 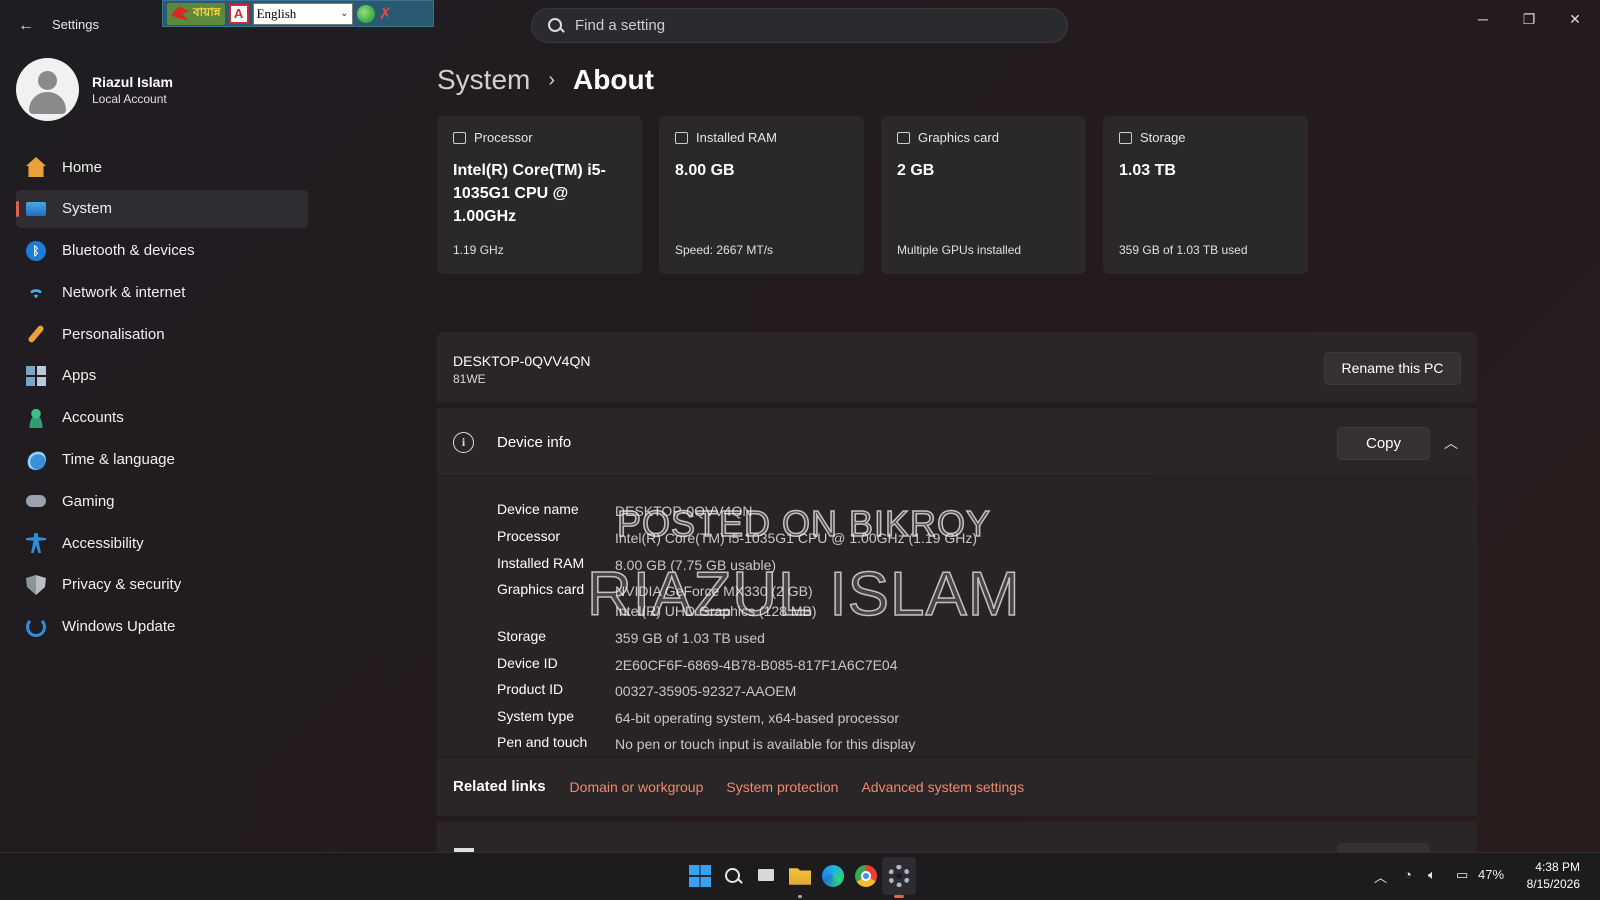 I want to click on copy-button: Copy, so click(x=1383, y=443).